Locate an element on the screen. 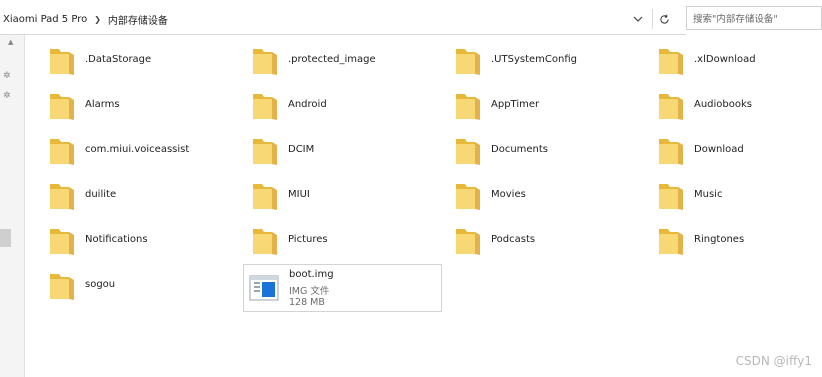  folder-item: Podcasts is located at coordinates (545, 240).